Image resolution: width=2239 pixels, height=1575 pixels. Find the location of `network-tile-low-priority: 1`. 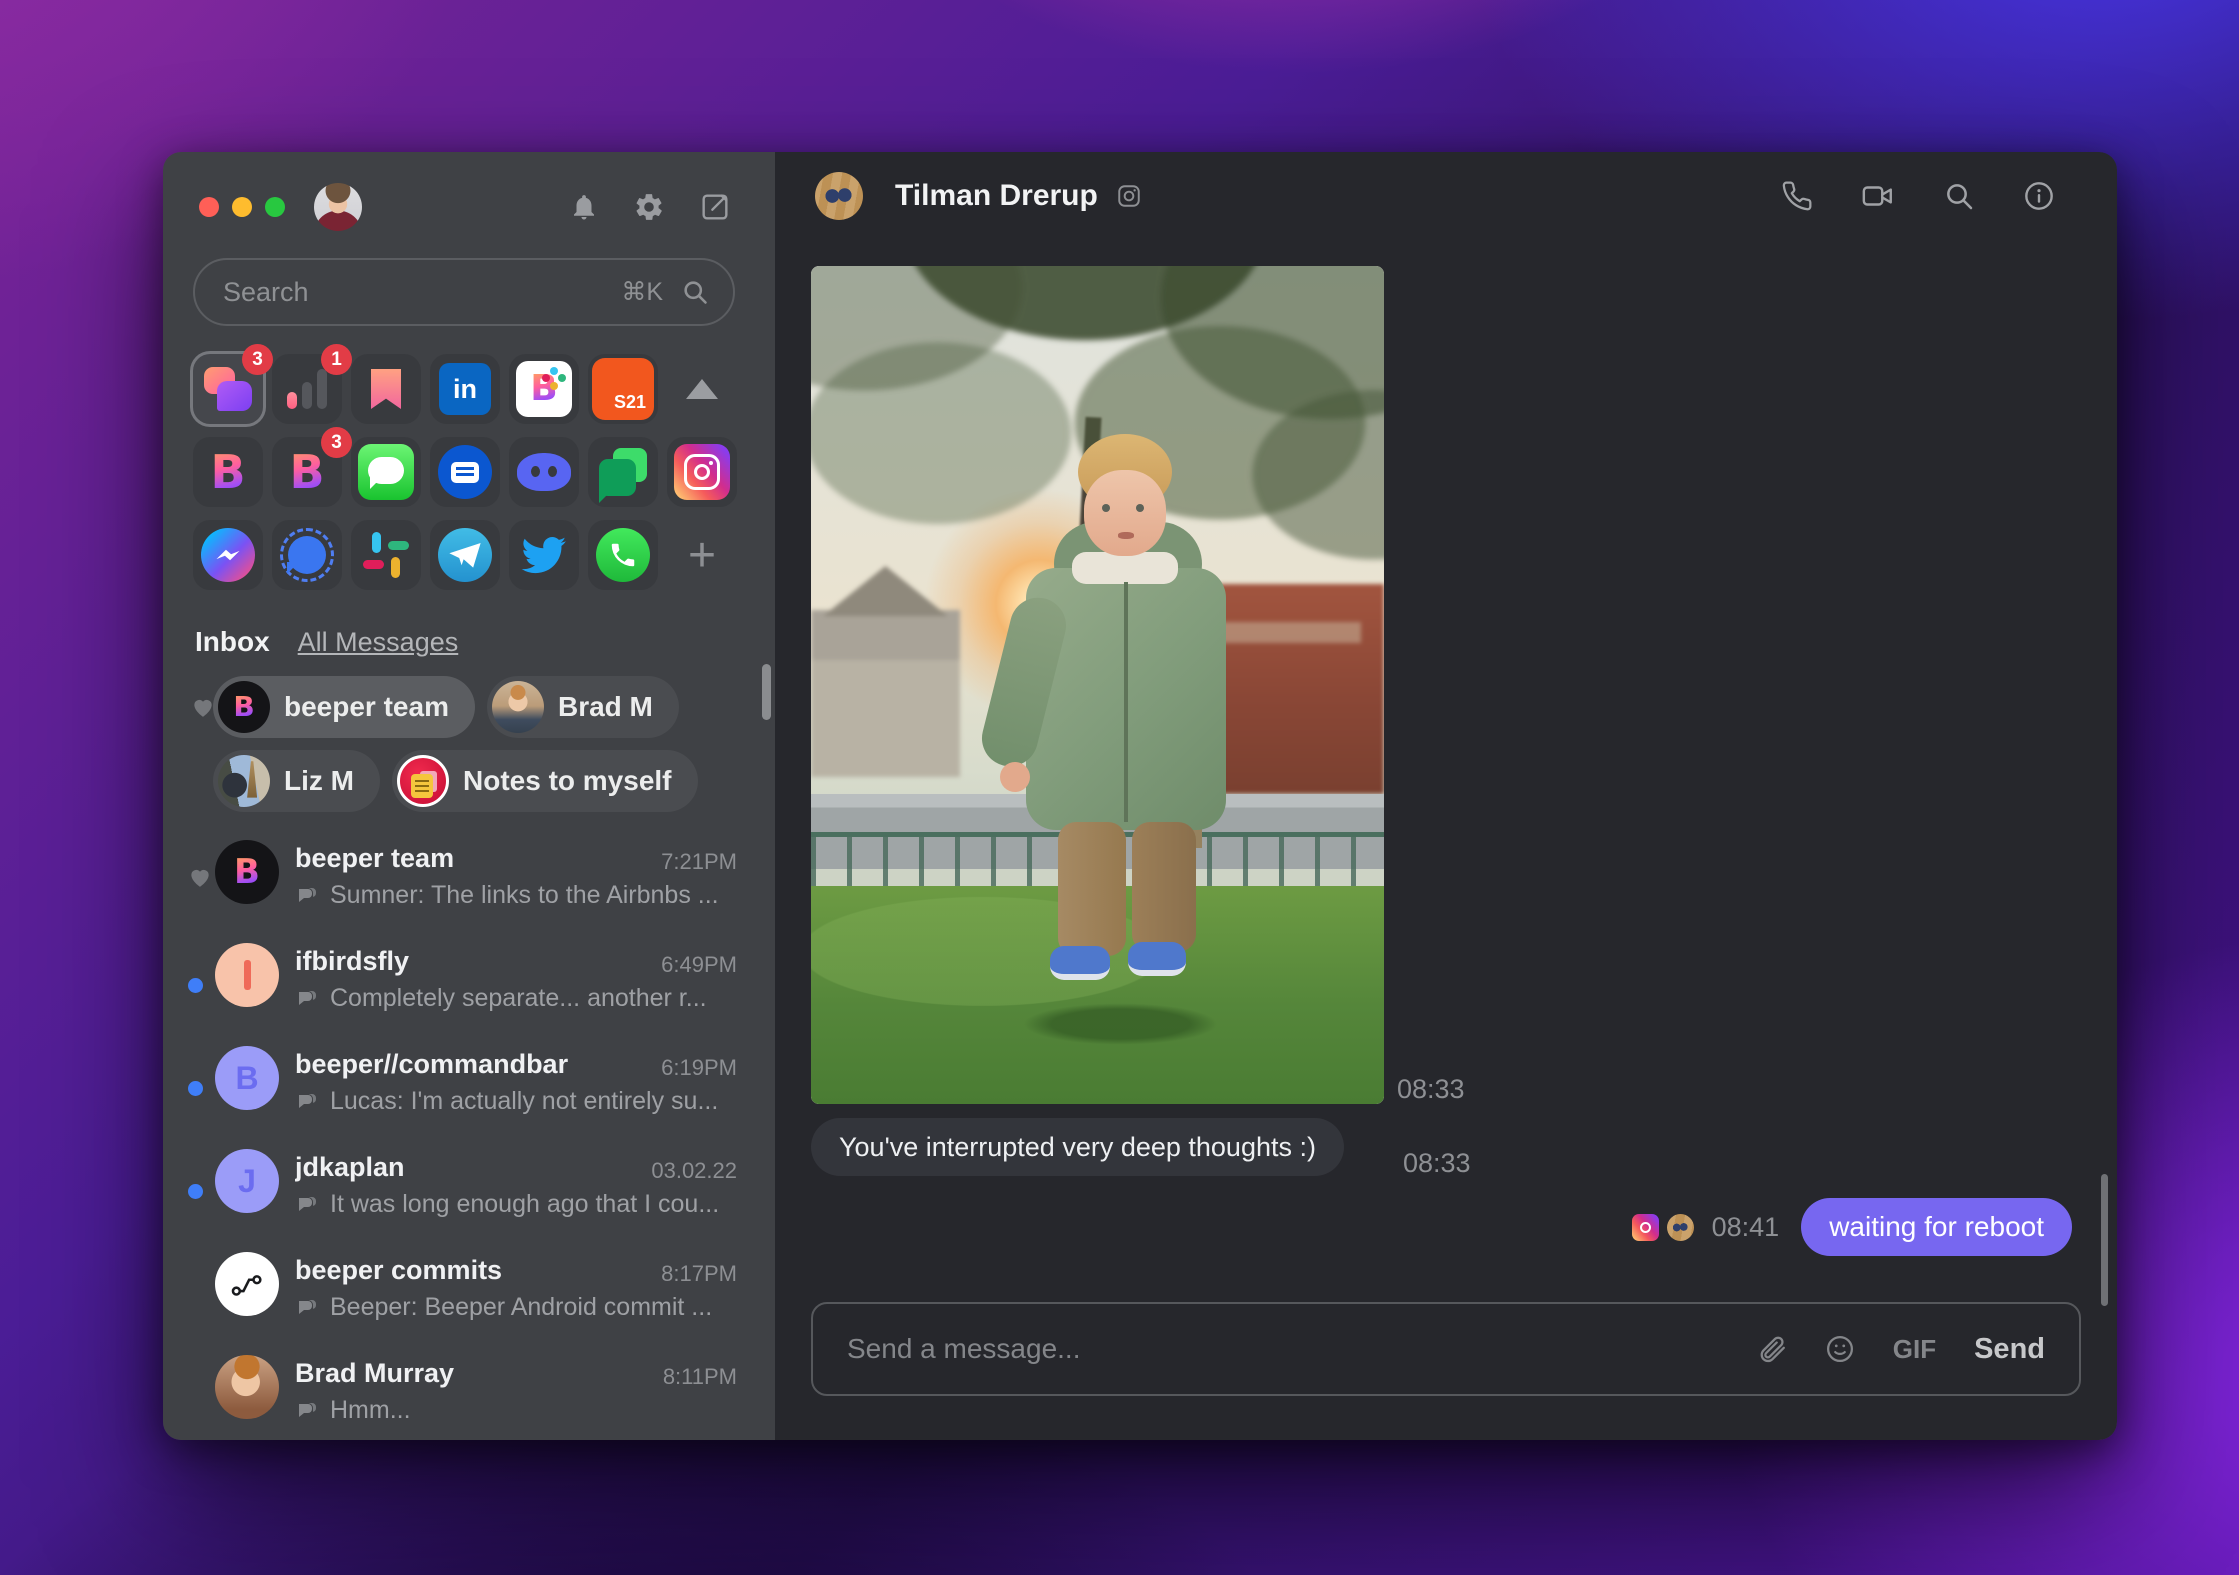

network-tile-low-priority: 1 is located at coordinates (312, 384).